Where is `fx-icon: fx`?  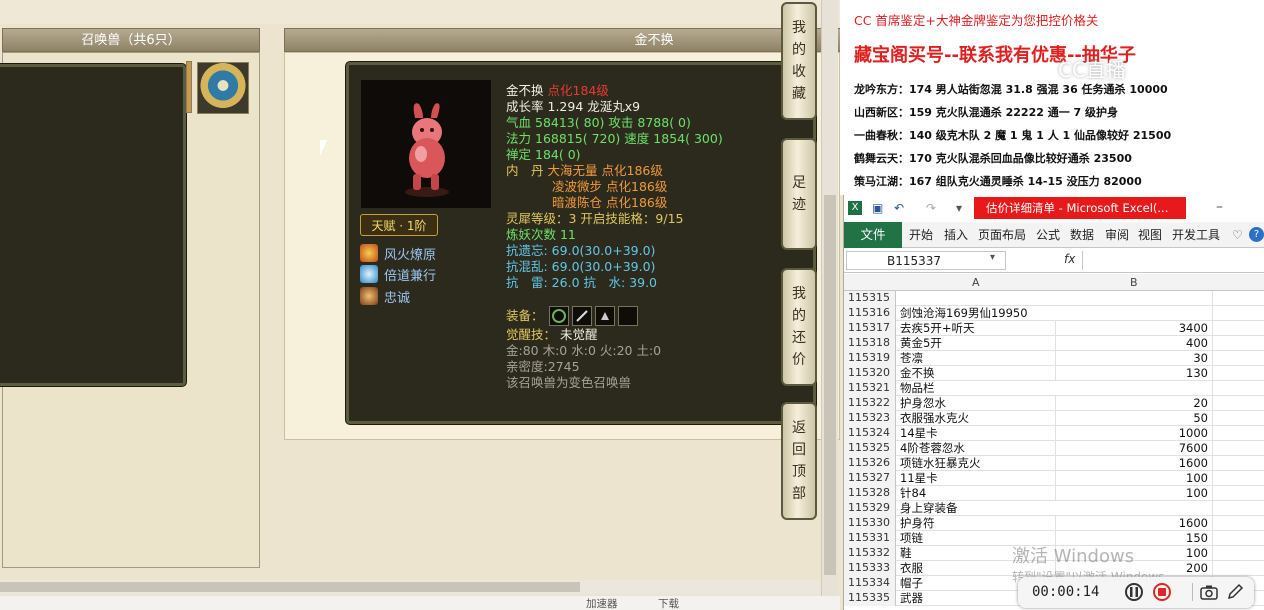 fx-icon: fx is located at coordinates (1069, 259).